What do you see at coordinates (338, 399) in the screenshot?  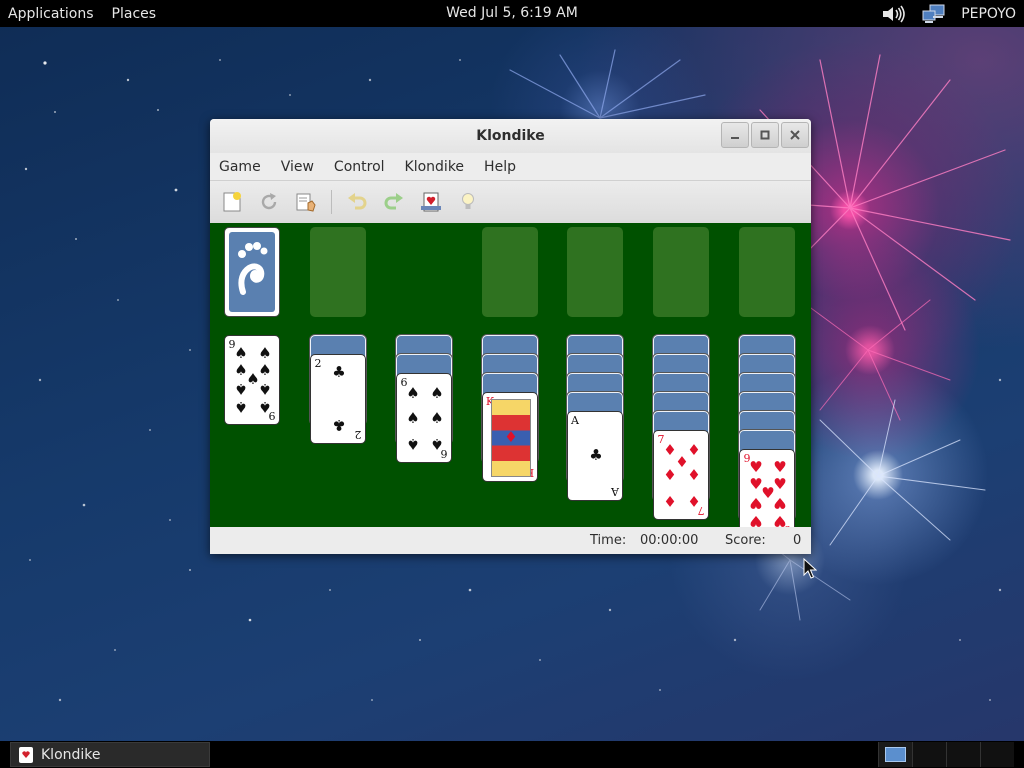 I see `playing-card: 2 2 ♣ ♣` at bounding box center [338, 399].